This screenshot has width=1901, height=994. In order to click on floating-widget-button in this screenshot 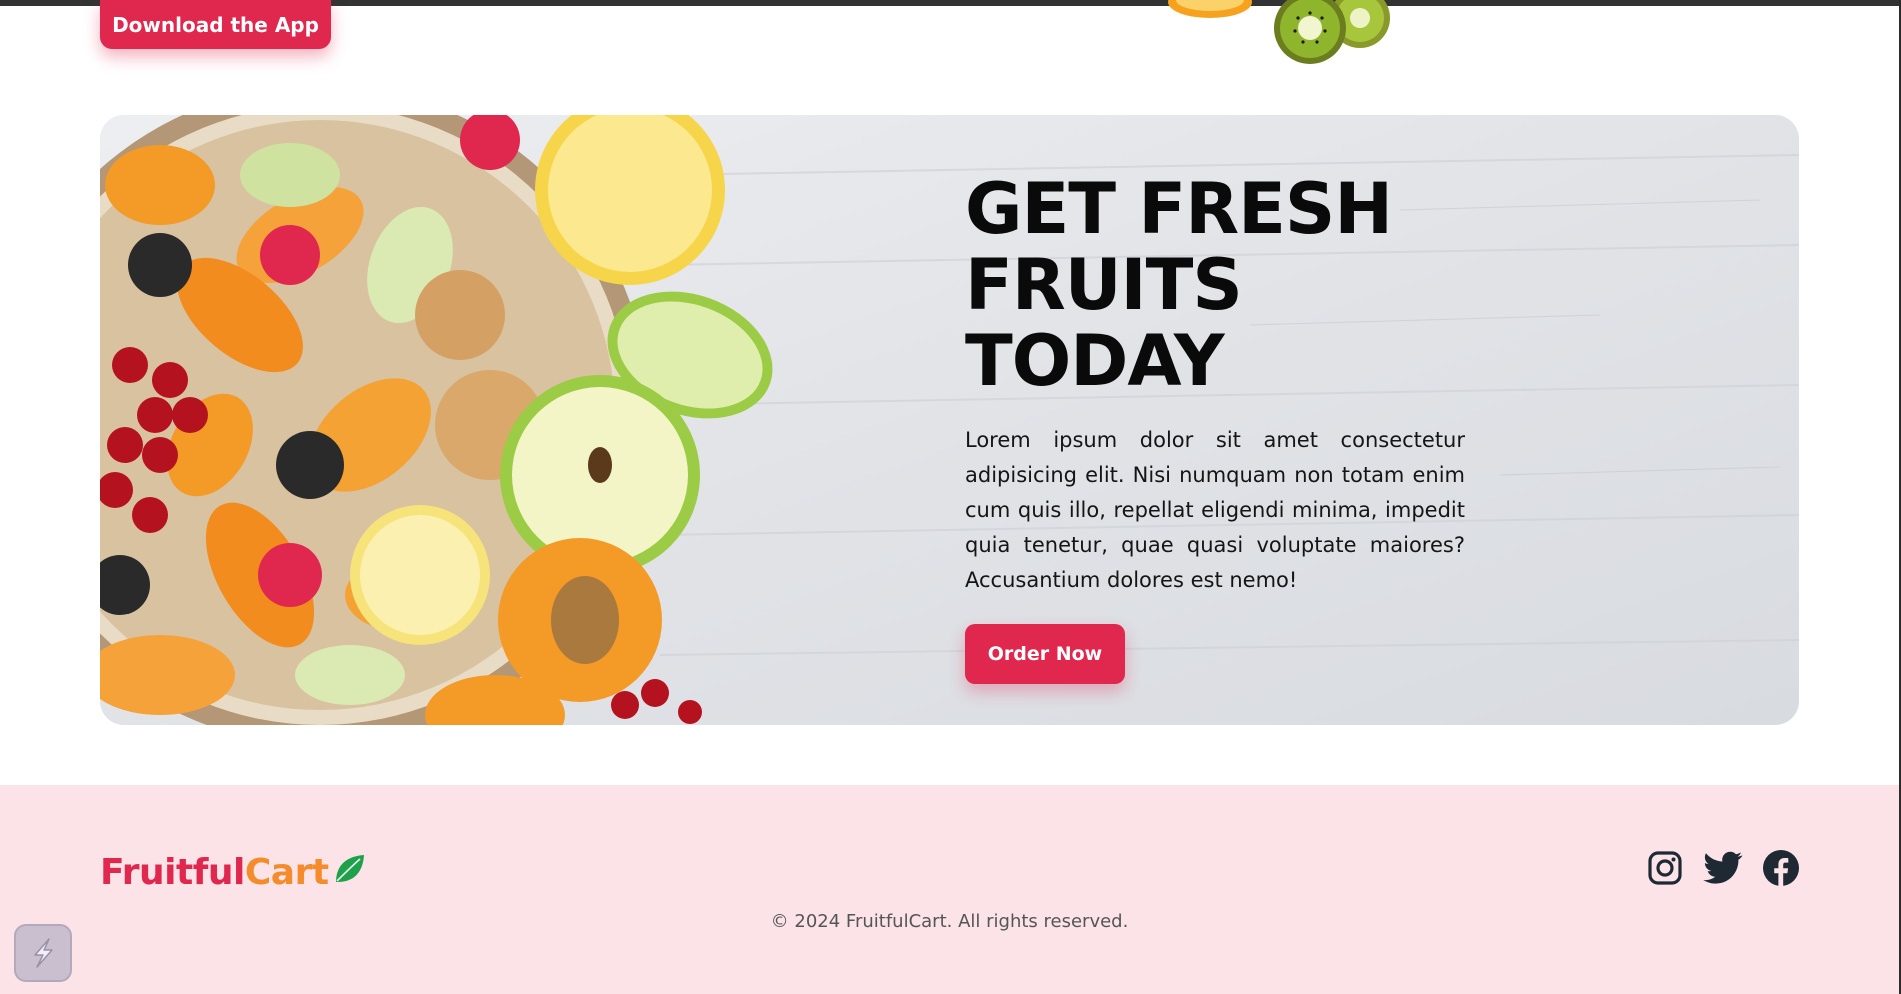, I will do `click(43, 953)`.